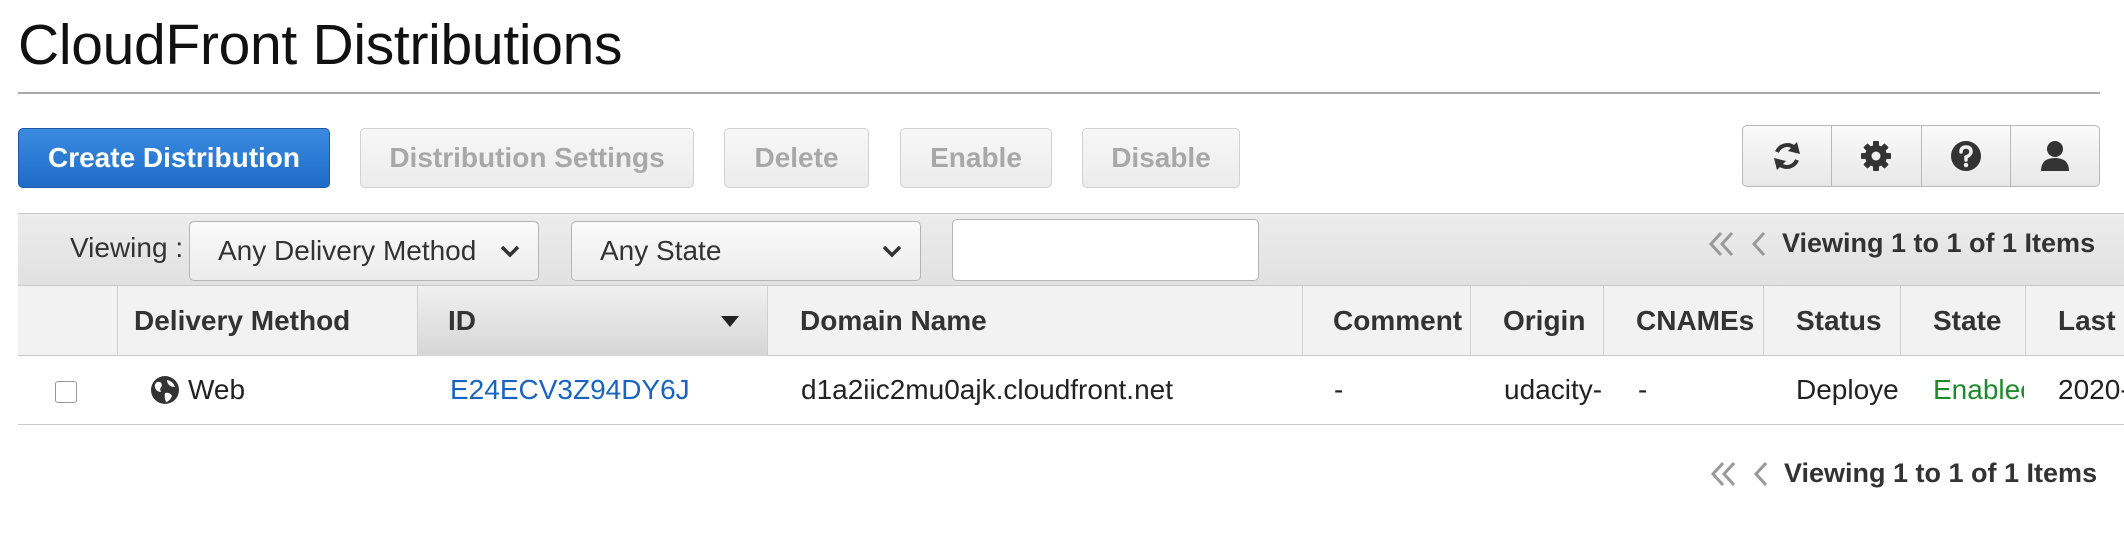 The image size is (2124, 540). Describe the element at coordinates (1339, 389) in the screenshot. I see `comment-cell: -` at that location.